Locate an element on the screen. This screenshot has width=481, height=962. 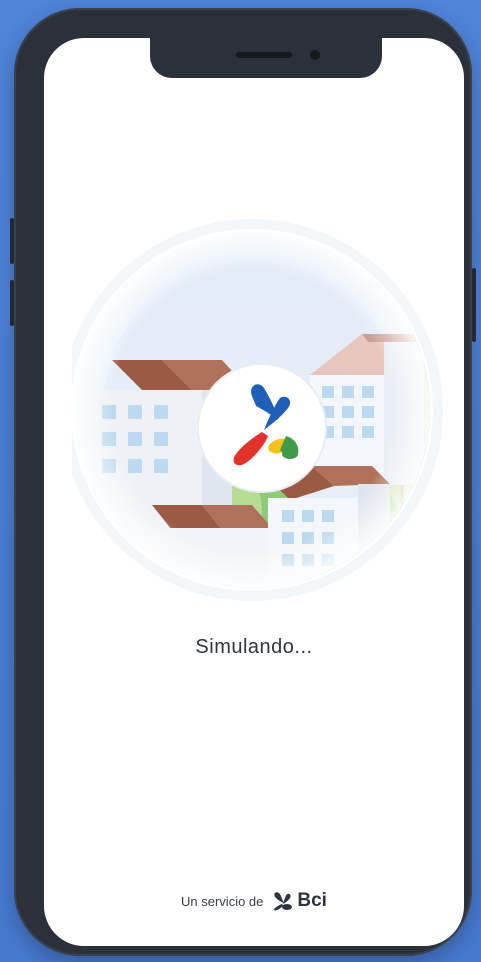
bci-brand-text: Bci is located at coordinates (312, 900).